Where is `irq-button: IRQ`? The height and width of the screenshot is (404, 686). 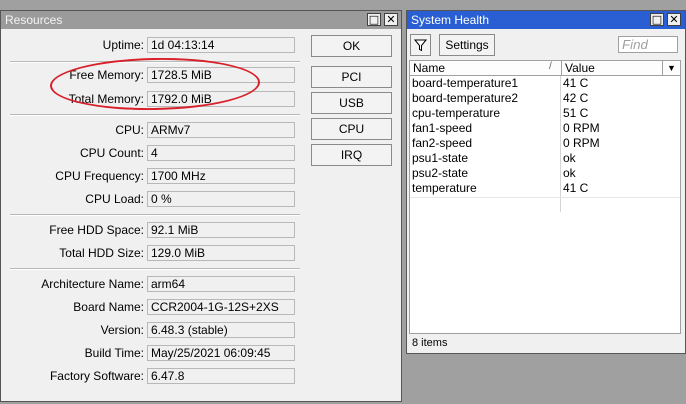 irq-button: IRQ is located at coordinates (351, 155).